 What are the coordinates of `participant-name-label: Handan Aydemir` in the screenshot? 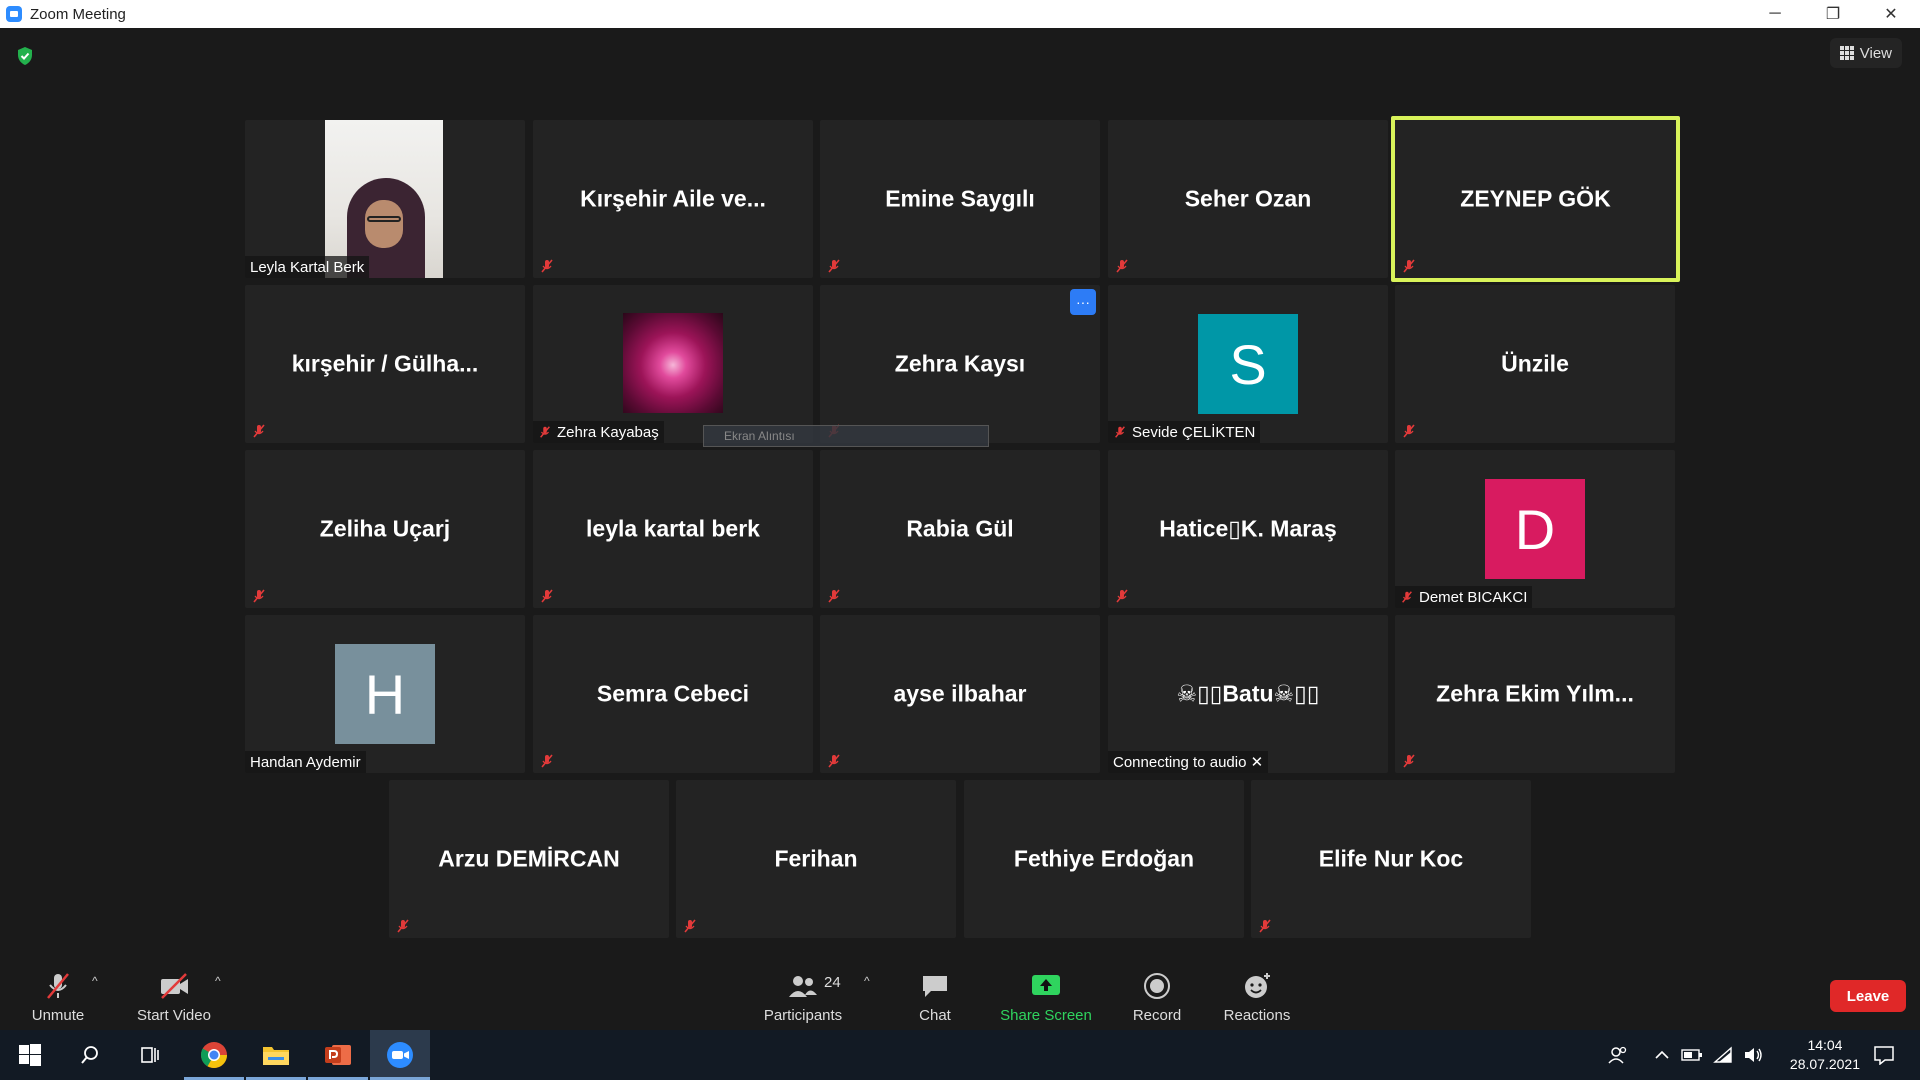 It's located at (305, 762).